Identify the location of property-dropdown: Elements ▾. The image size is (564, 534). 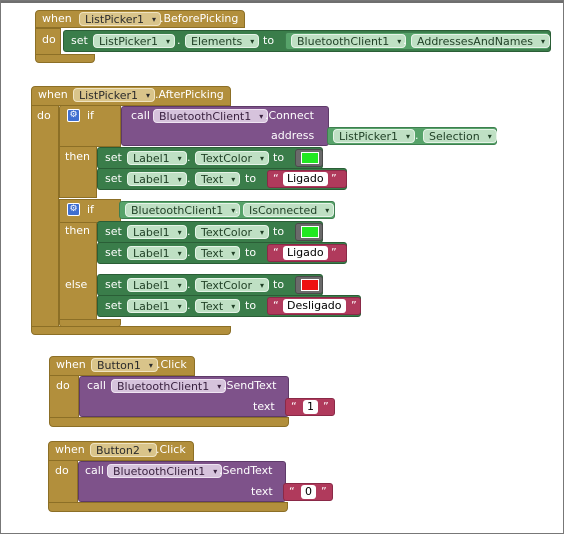
(222, 41).